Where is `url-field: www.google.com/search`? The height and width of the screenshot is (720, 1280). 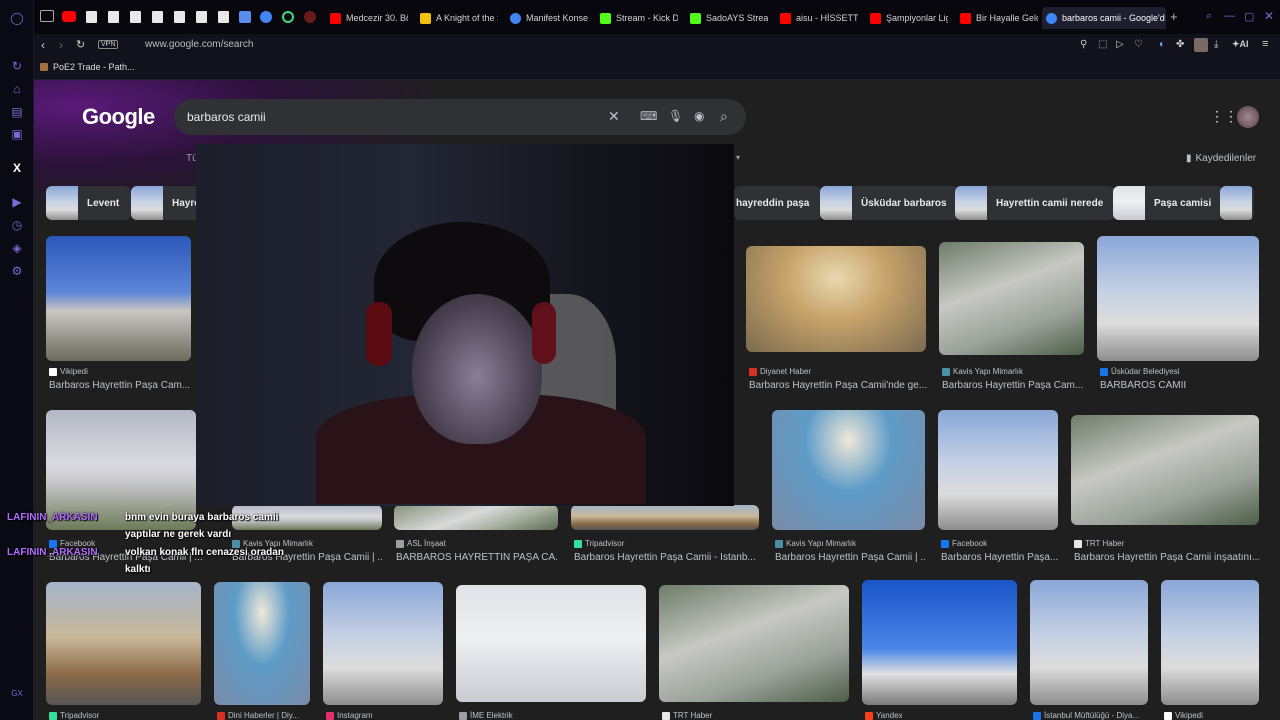 url-field: www.google.com/search is located at coordinates (199, 44).